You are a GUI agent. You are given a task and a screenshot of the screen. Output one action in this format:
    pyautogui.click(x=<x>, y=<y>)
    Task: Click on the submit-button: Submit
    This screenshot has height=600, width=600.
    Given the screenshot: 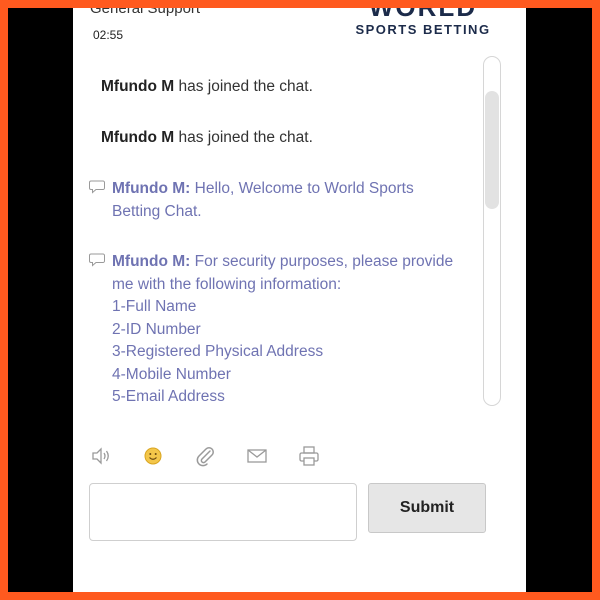 What is the action you would take?
    pyautogui.click(x=427, y=508)
    